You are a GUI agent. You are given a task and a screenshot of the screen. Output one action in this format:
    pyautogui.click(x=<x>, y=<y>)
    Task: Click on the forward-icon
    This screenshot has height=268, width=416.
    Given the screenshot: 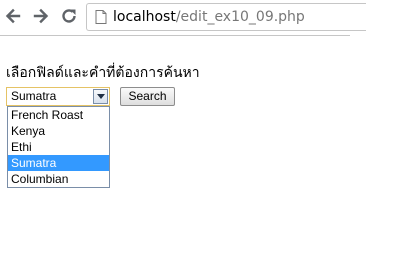 What is the action you would take?
    pyautogui.click(x=41, y=16)
    